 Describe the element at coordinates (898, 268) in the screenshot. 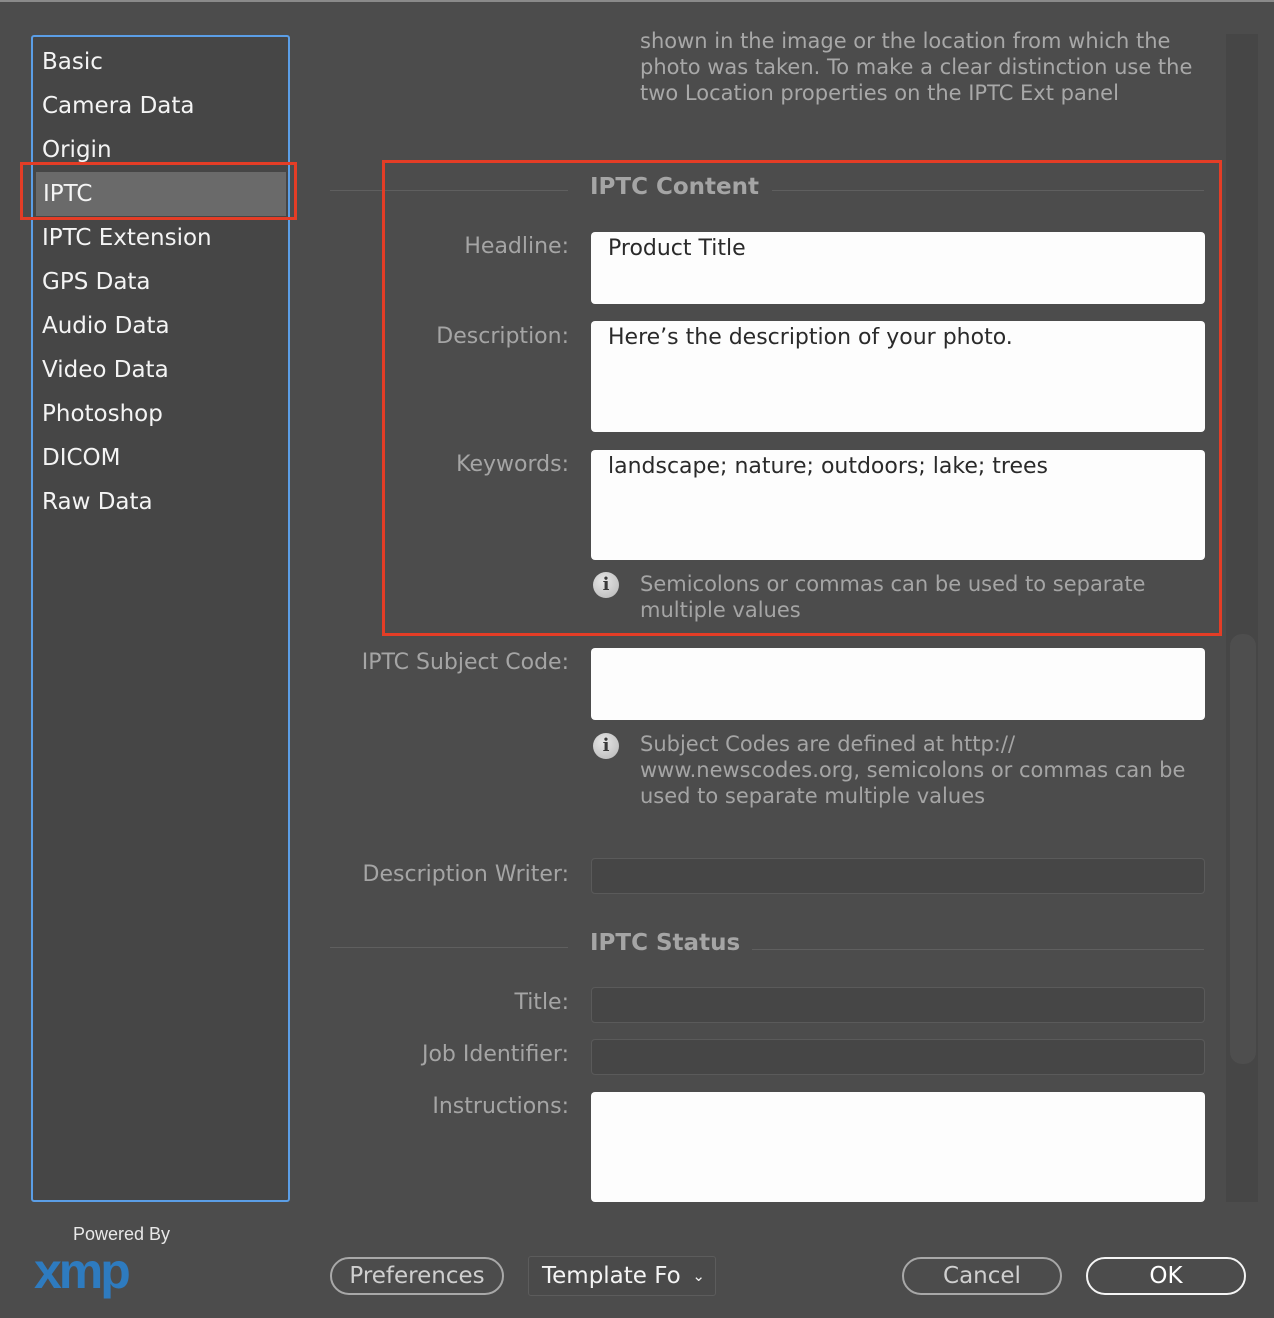

I see `headline-field: Product Title` at that location.